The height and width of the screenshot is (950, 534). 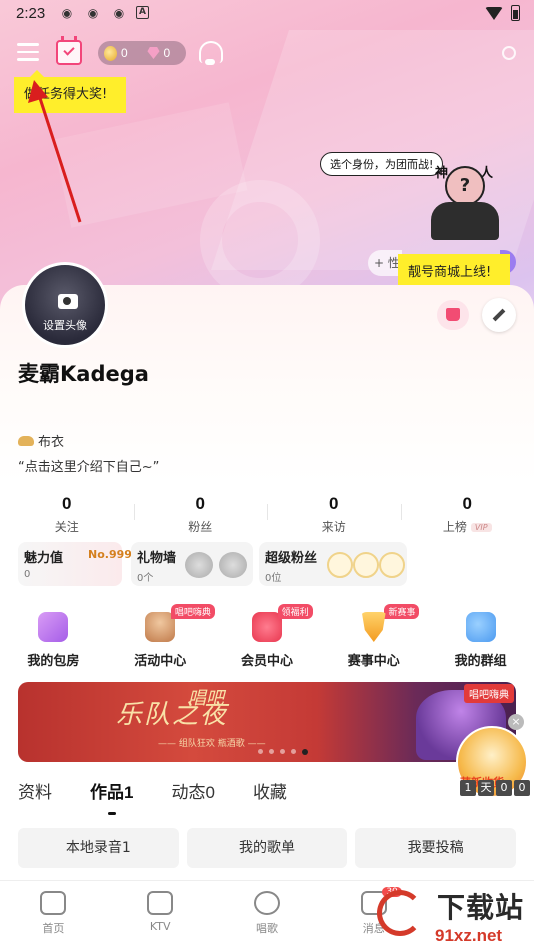 What do you see at coordinates (385, 263) in the screenshot?
I see `gender-tag-button: + 性` at bounding box center [385, 263].